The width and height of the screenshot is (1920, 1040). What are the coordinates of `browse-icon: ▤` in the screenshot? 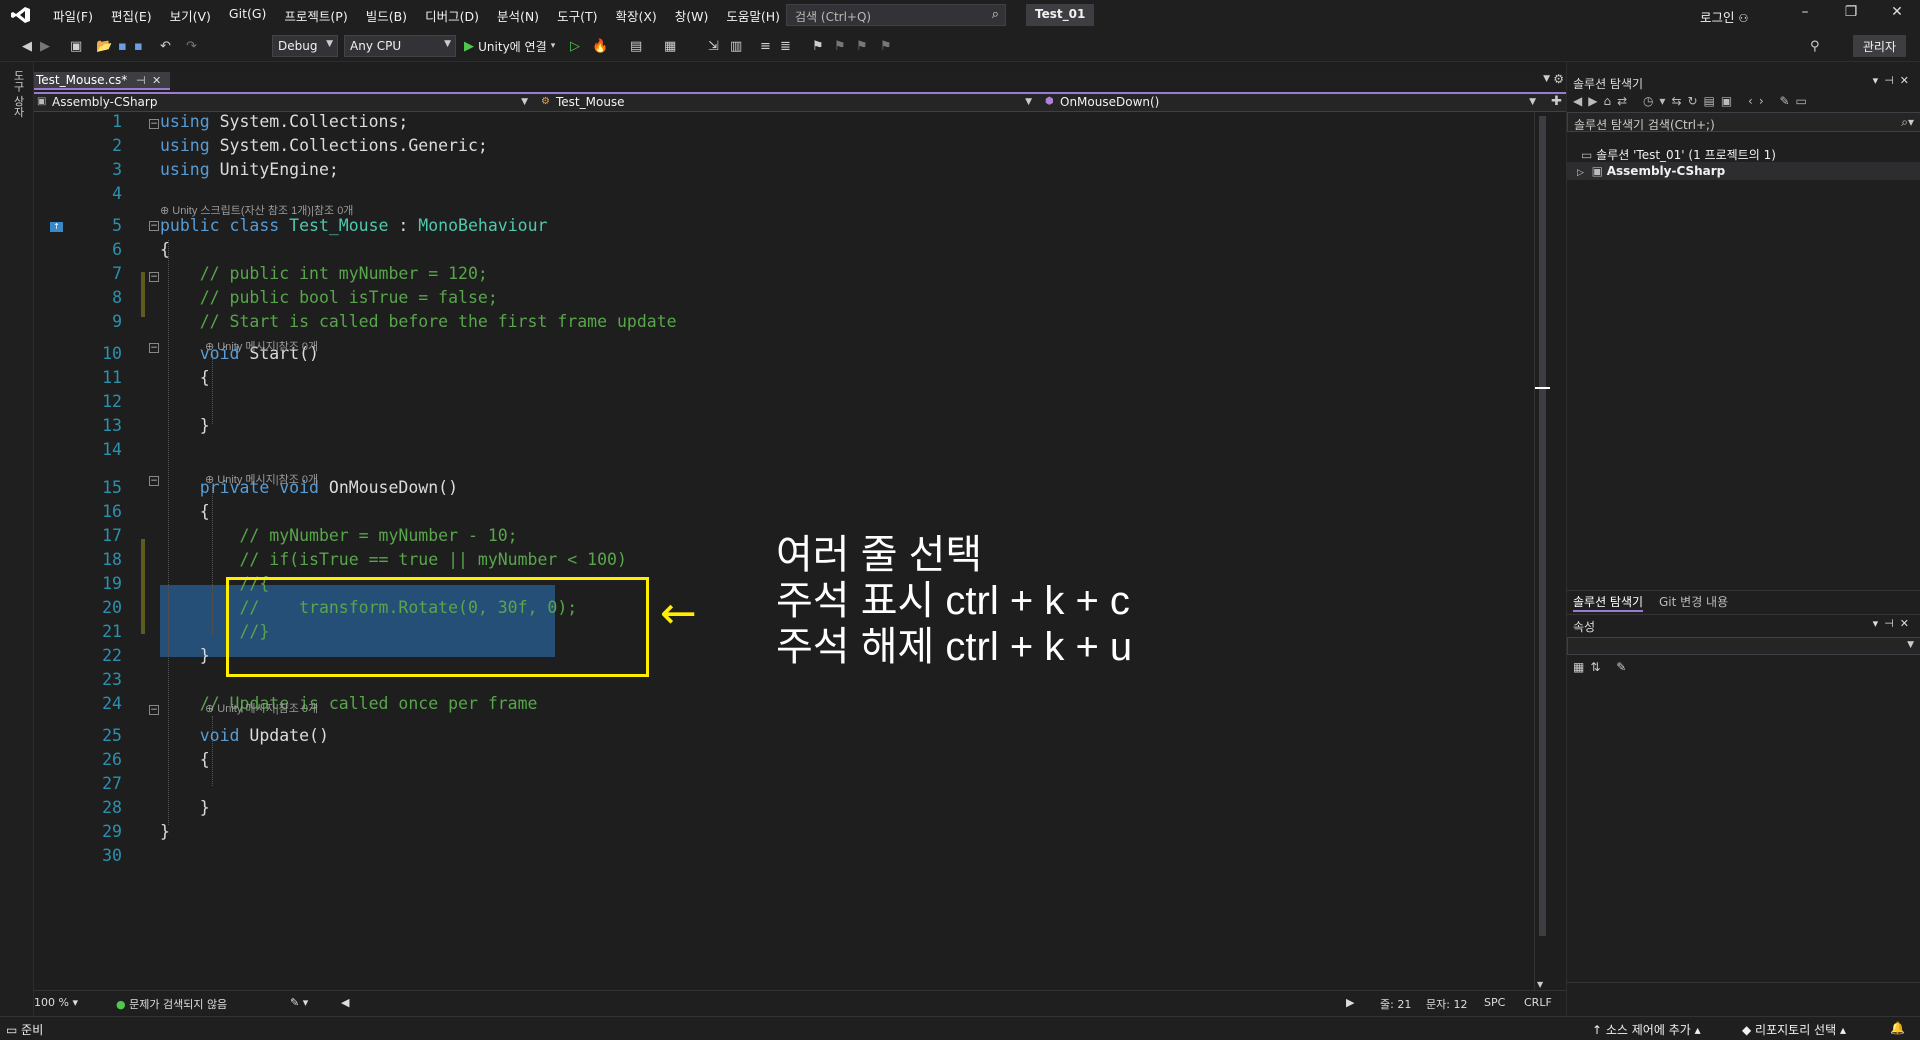 It's located at (636, 46).